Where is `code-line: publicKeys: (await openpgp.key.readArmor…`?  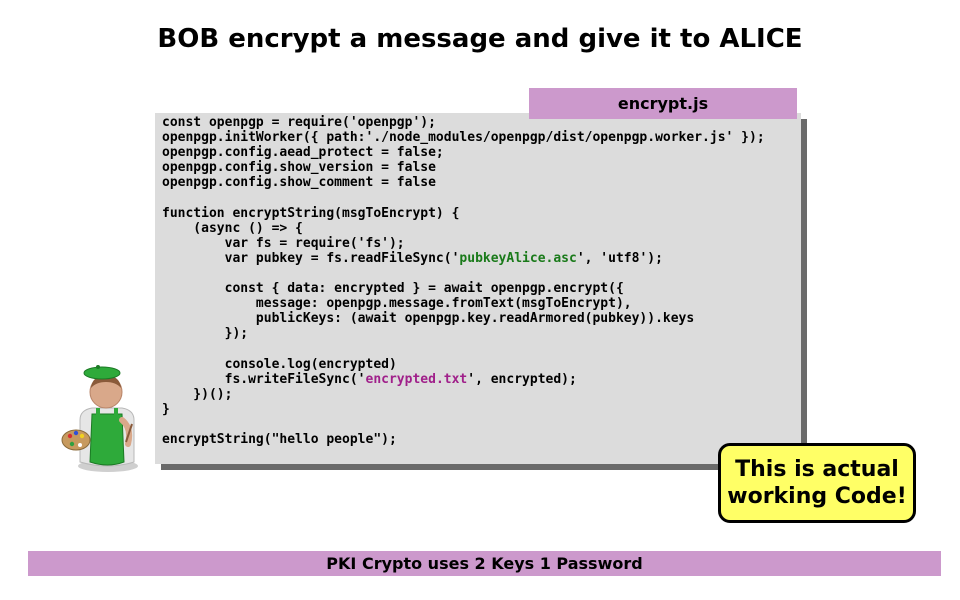
code-line: publicKeys: (await openpgp.key.readArmor… is located at coordinates (463, 318).